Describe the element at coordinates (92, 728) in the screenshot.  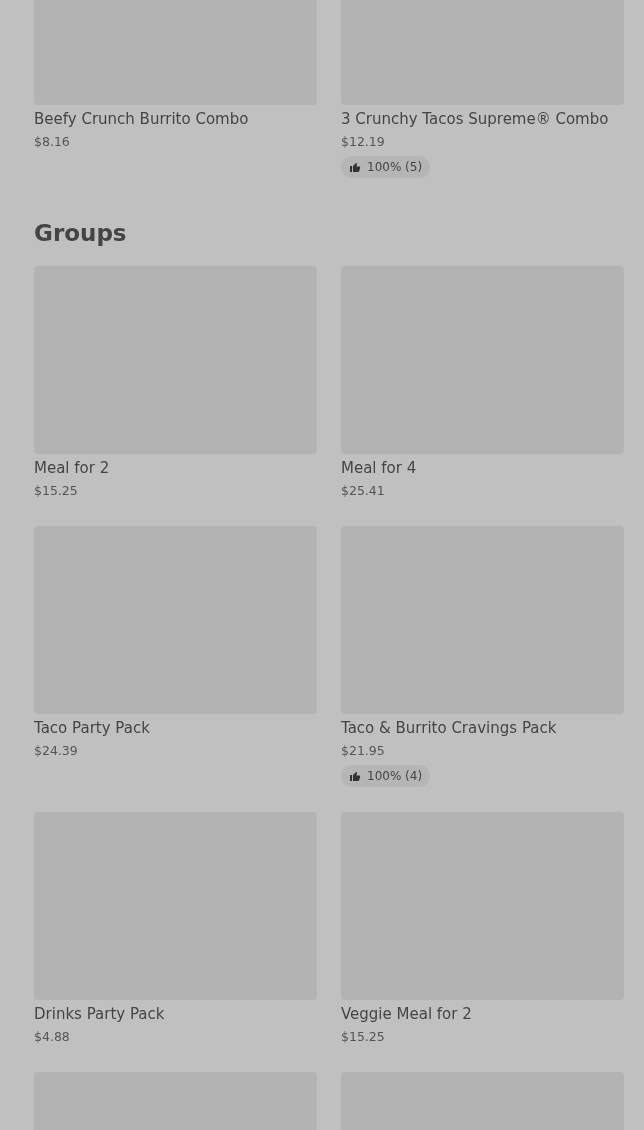
I see `item-name: Taco Party Pack` at that location.